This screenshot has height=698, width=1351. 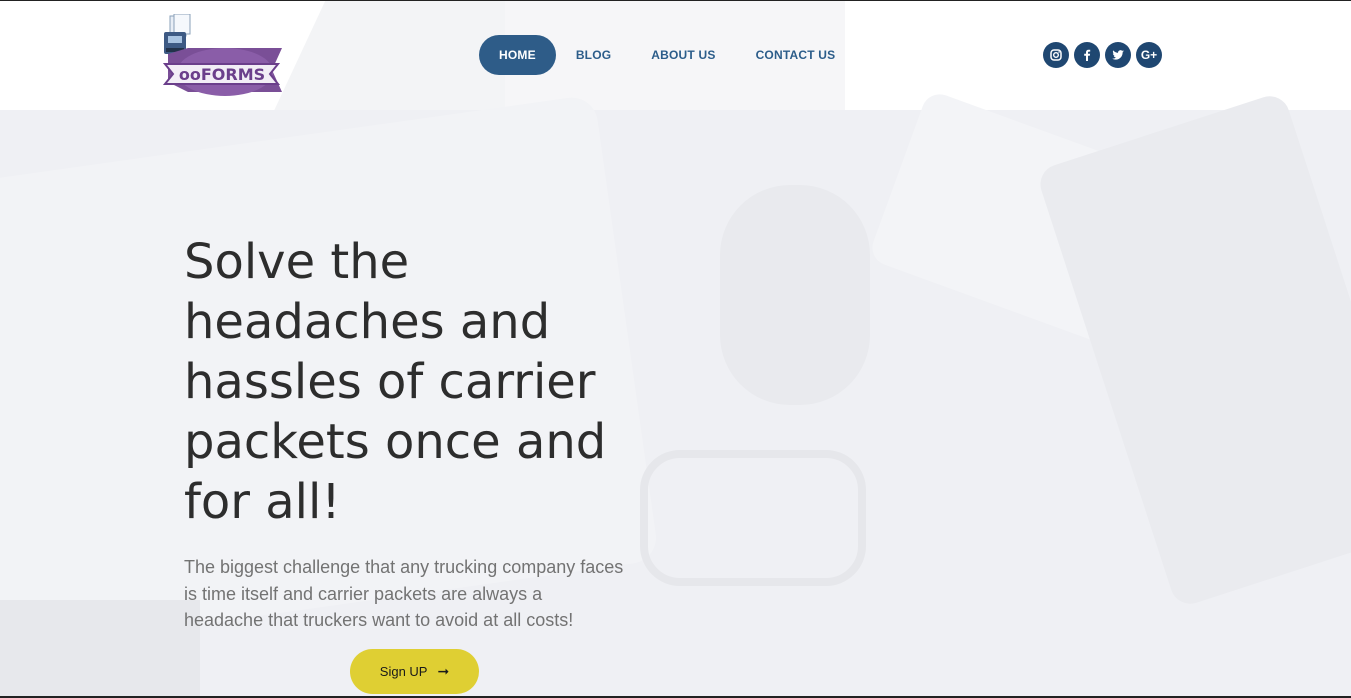 What do you see at coordinates (222, 74) in the screenshot?
I see `logo-text: ooFORMS` at bounding box center [222, 74].